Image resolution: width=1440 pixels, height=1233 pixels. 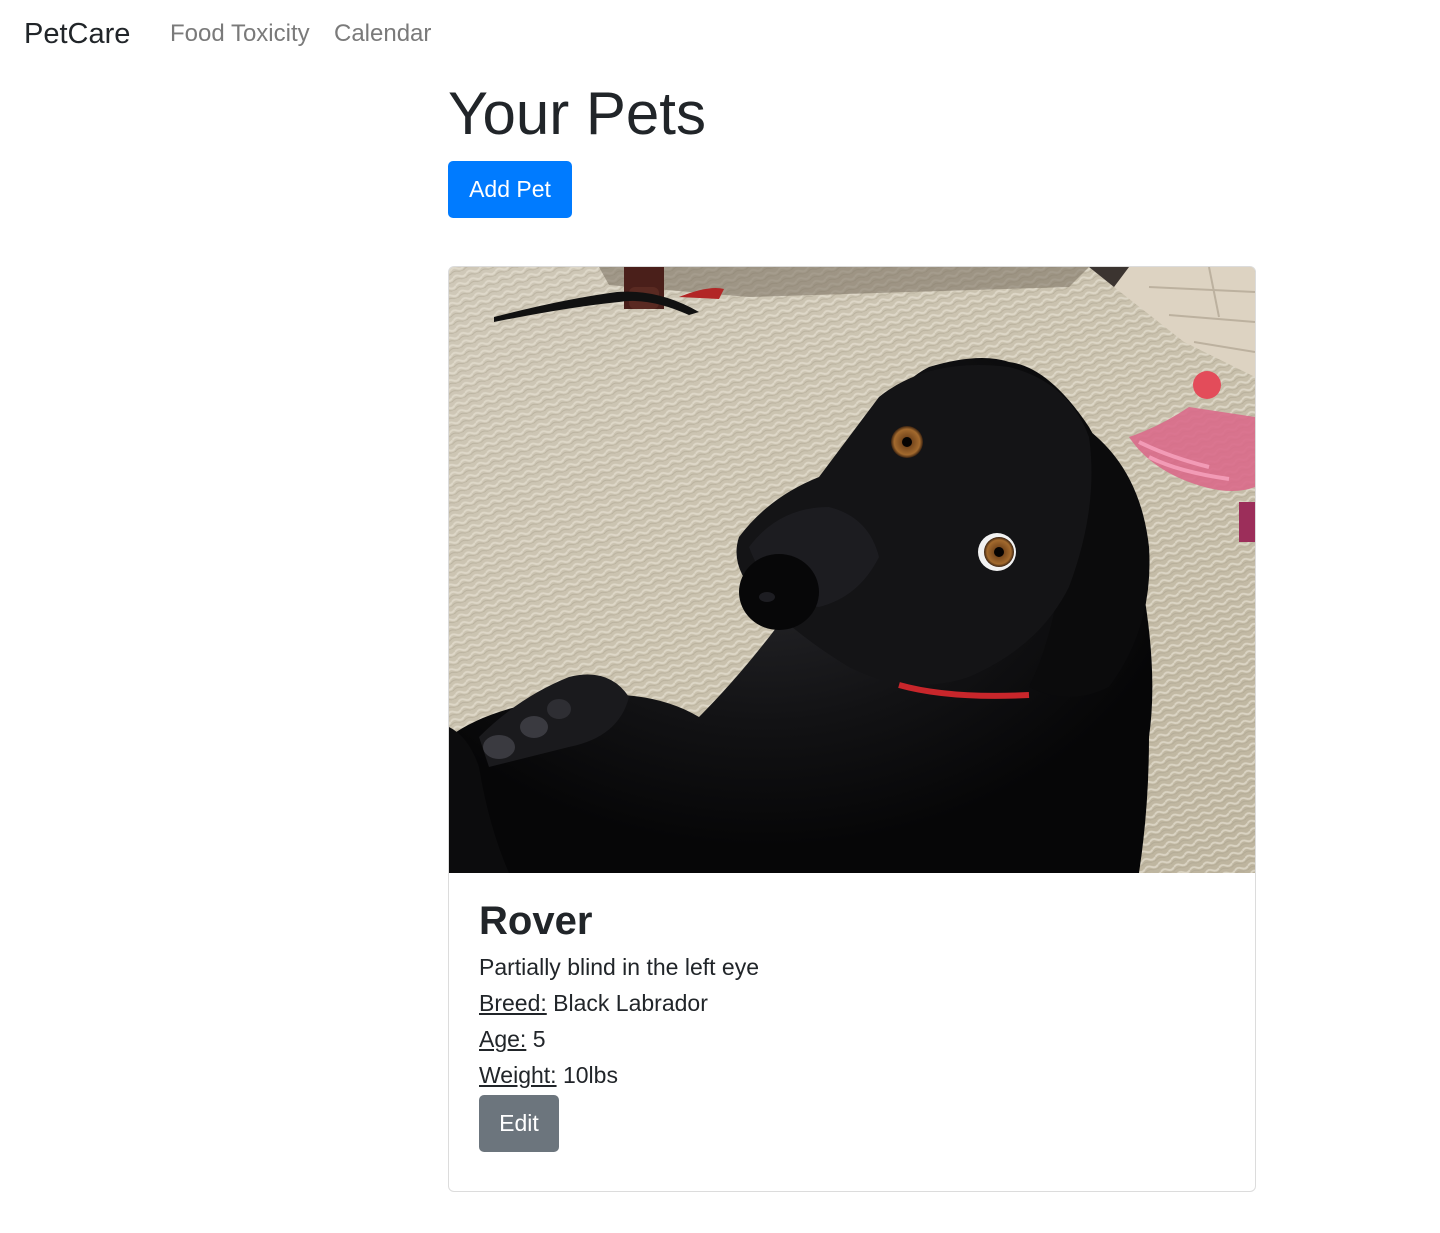 I want to click on edit-pet-button: Edit, so click(x=519, y=1123).